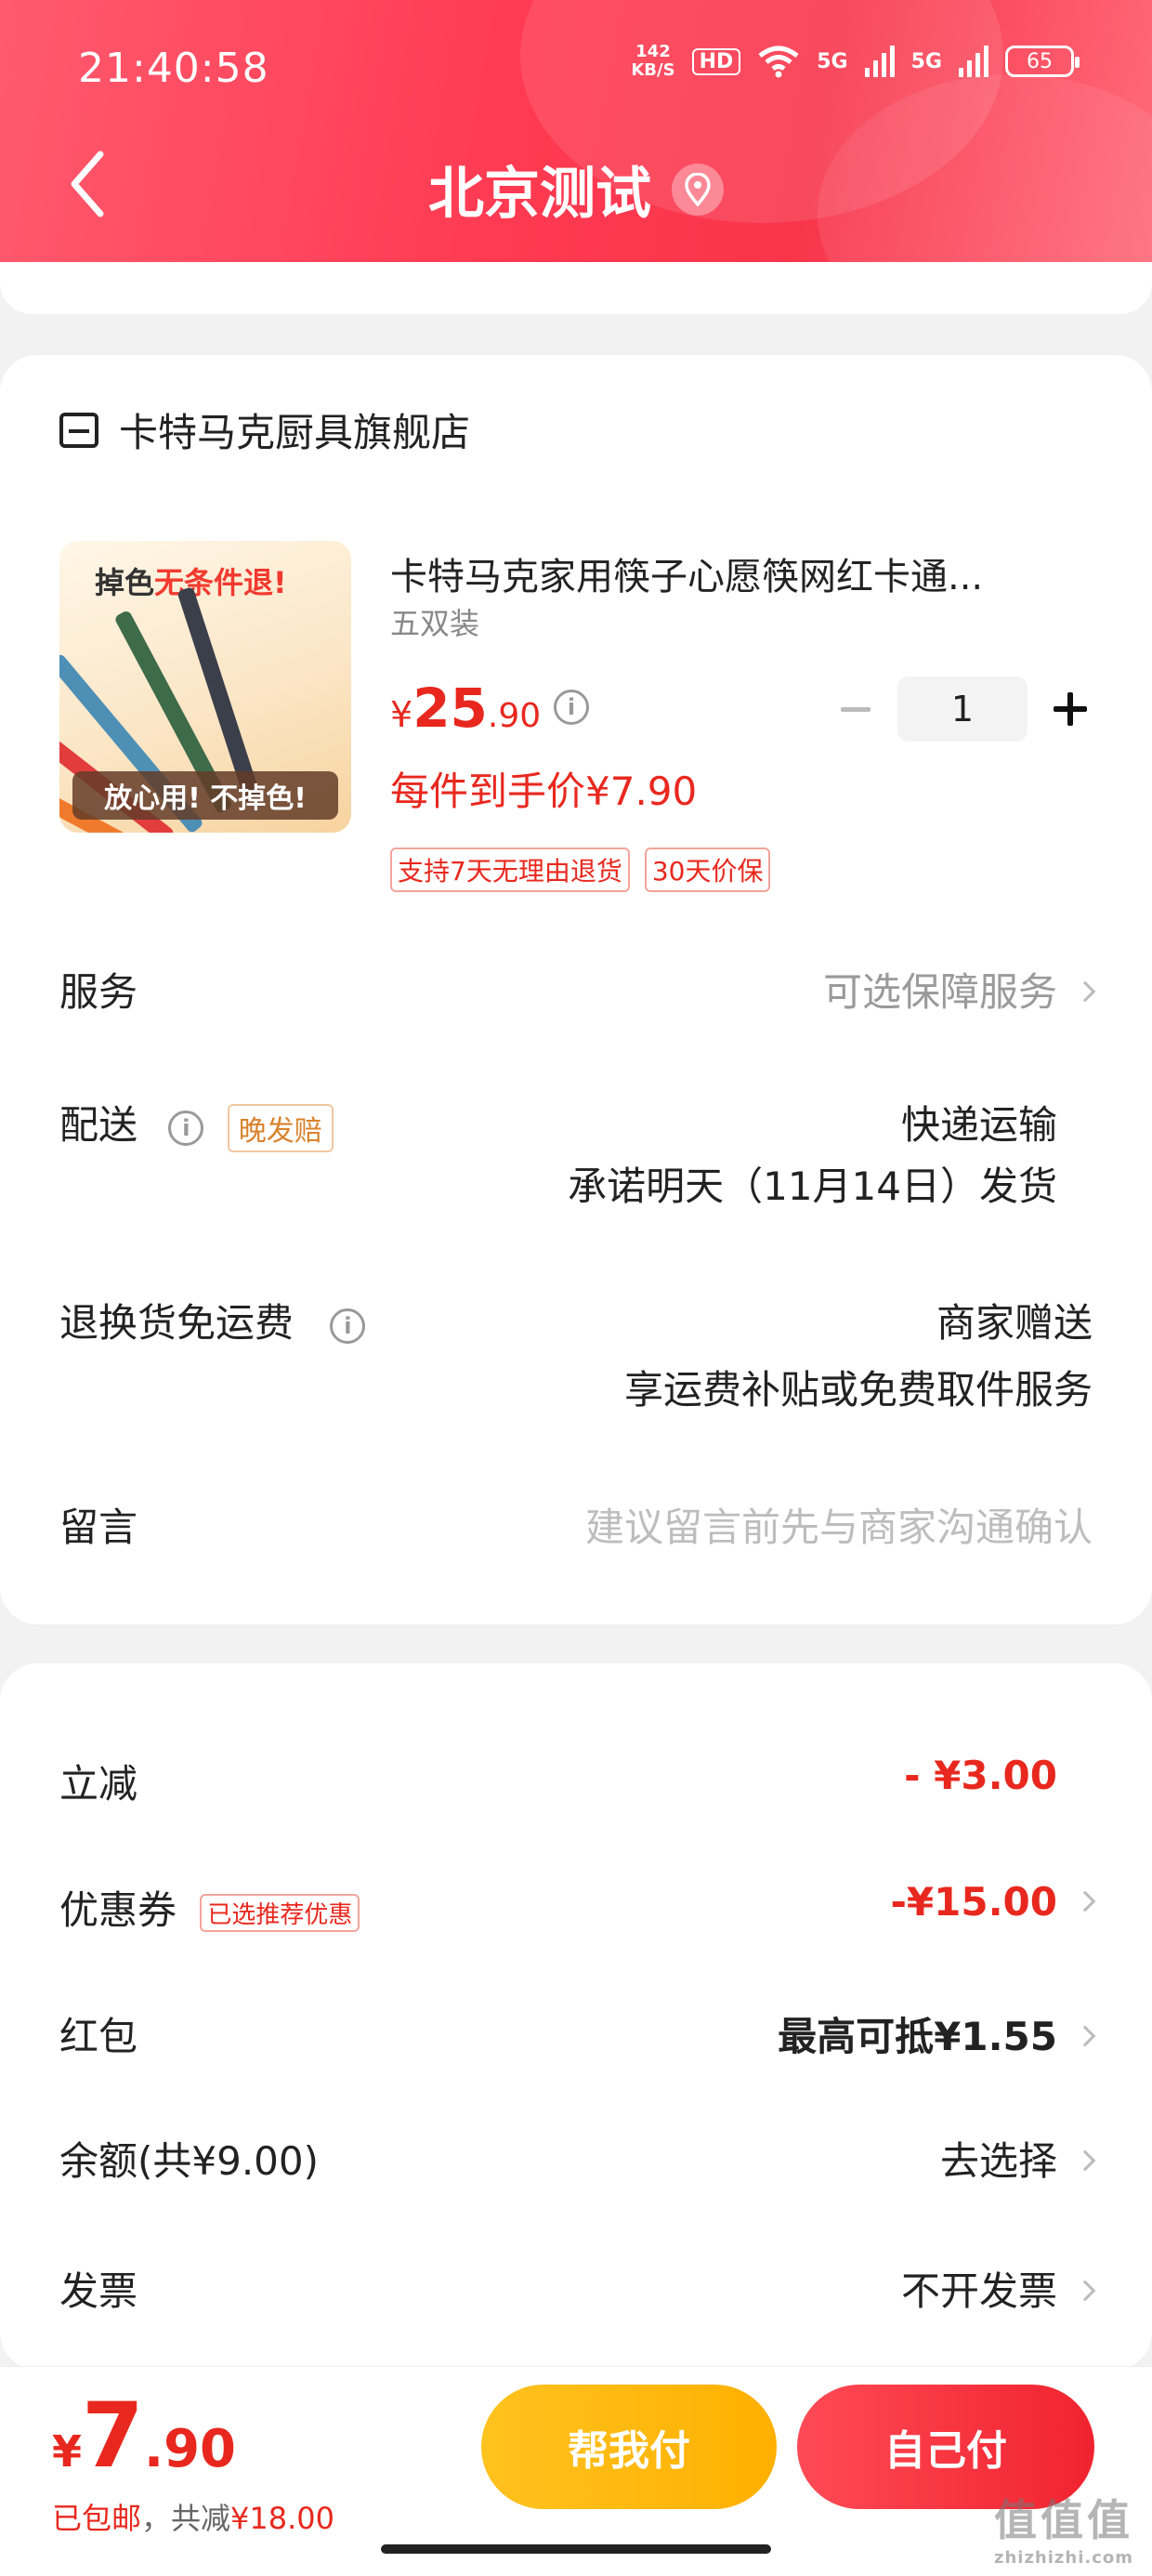 The width and height of the screenshot is (1152, 2576). I want to click on invoice-value: 不开发票, so click(998, 2288).